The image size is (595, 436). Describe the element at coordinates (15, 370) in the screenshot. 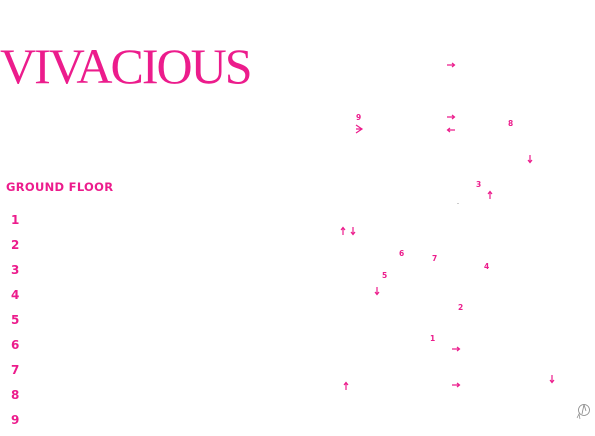

I see `legend-item-7: 7` at that location.